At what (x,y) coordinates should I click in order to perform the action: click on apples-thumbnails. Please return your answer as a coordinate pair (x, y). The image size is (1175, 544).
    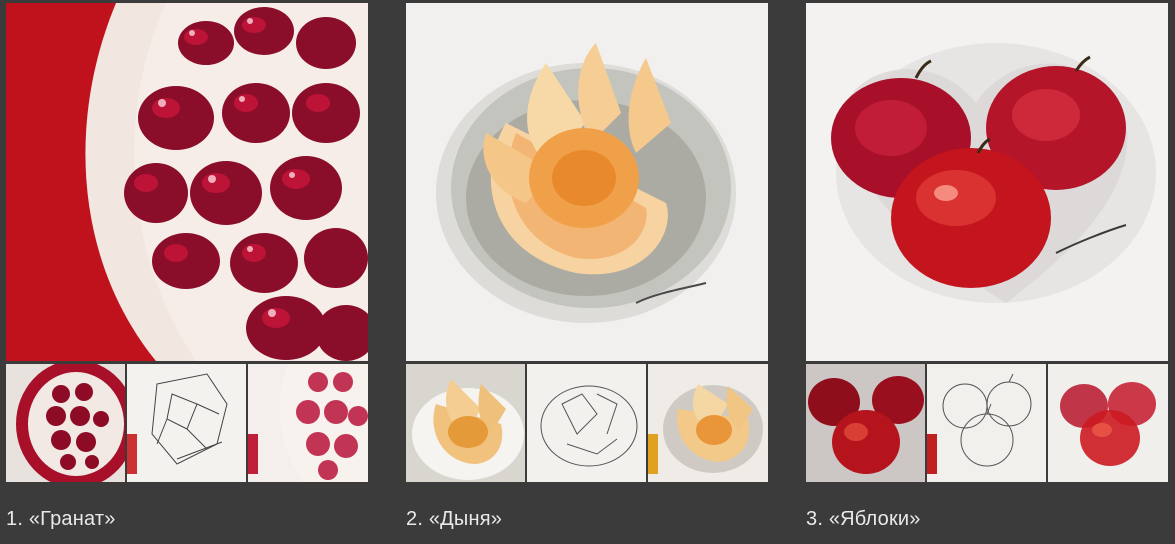
    Looking at the image, I should click on (987, 423).